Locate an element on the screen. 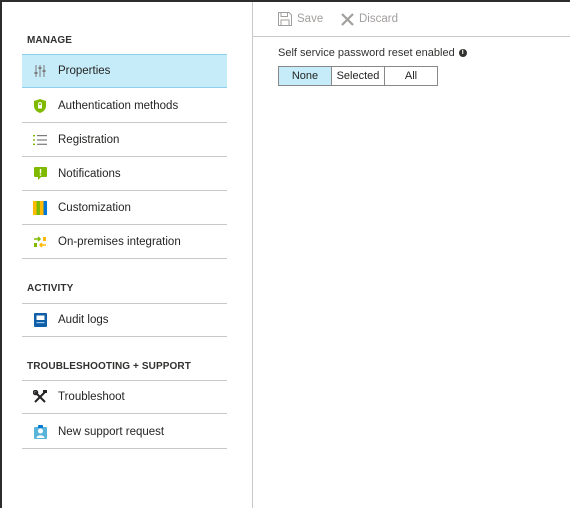 This screenshot has height=508, width=570. save-label: Save is located at coordinates (310, 19).